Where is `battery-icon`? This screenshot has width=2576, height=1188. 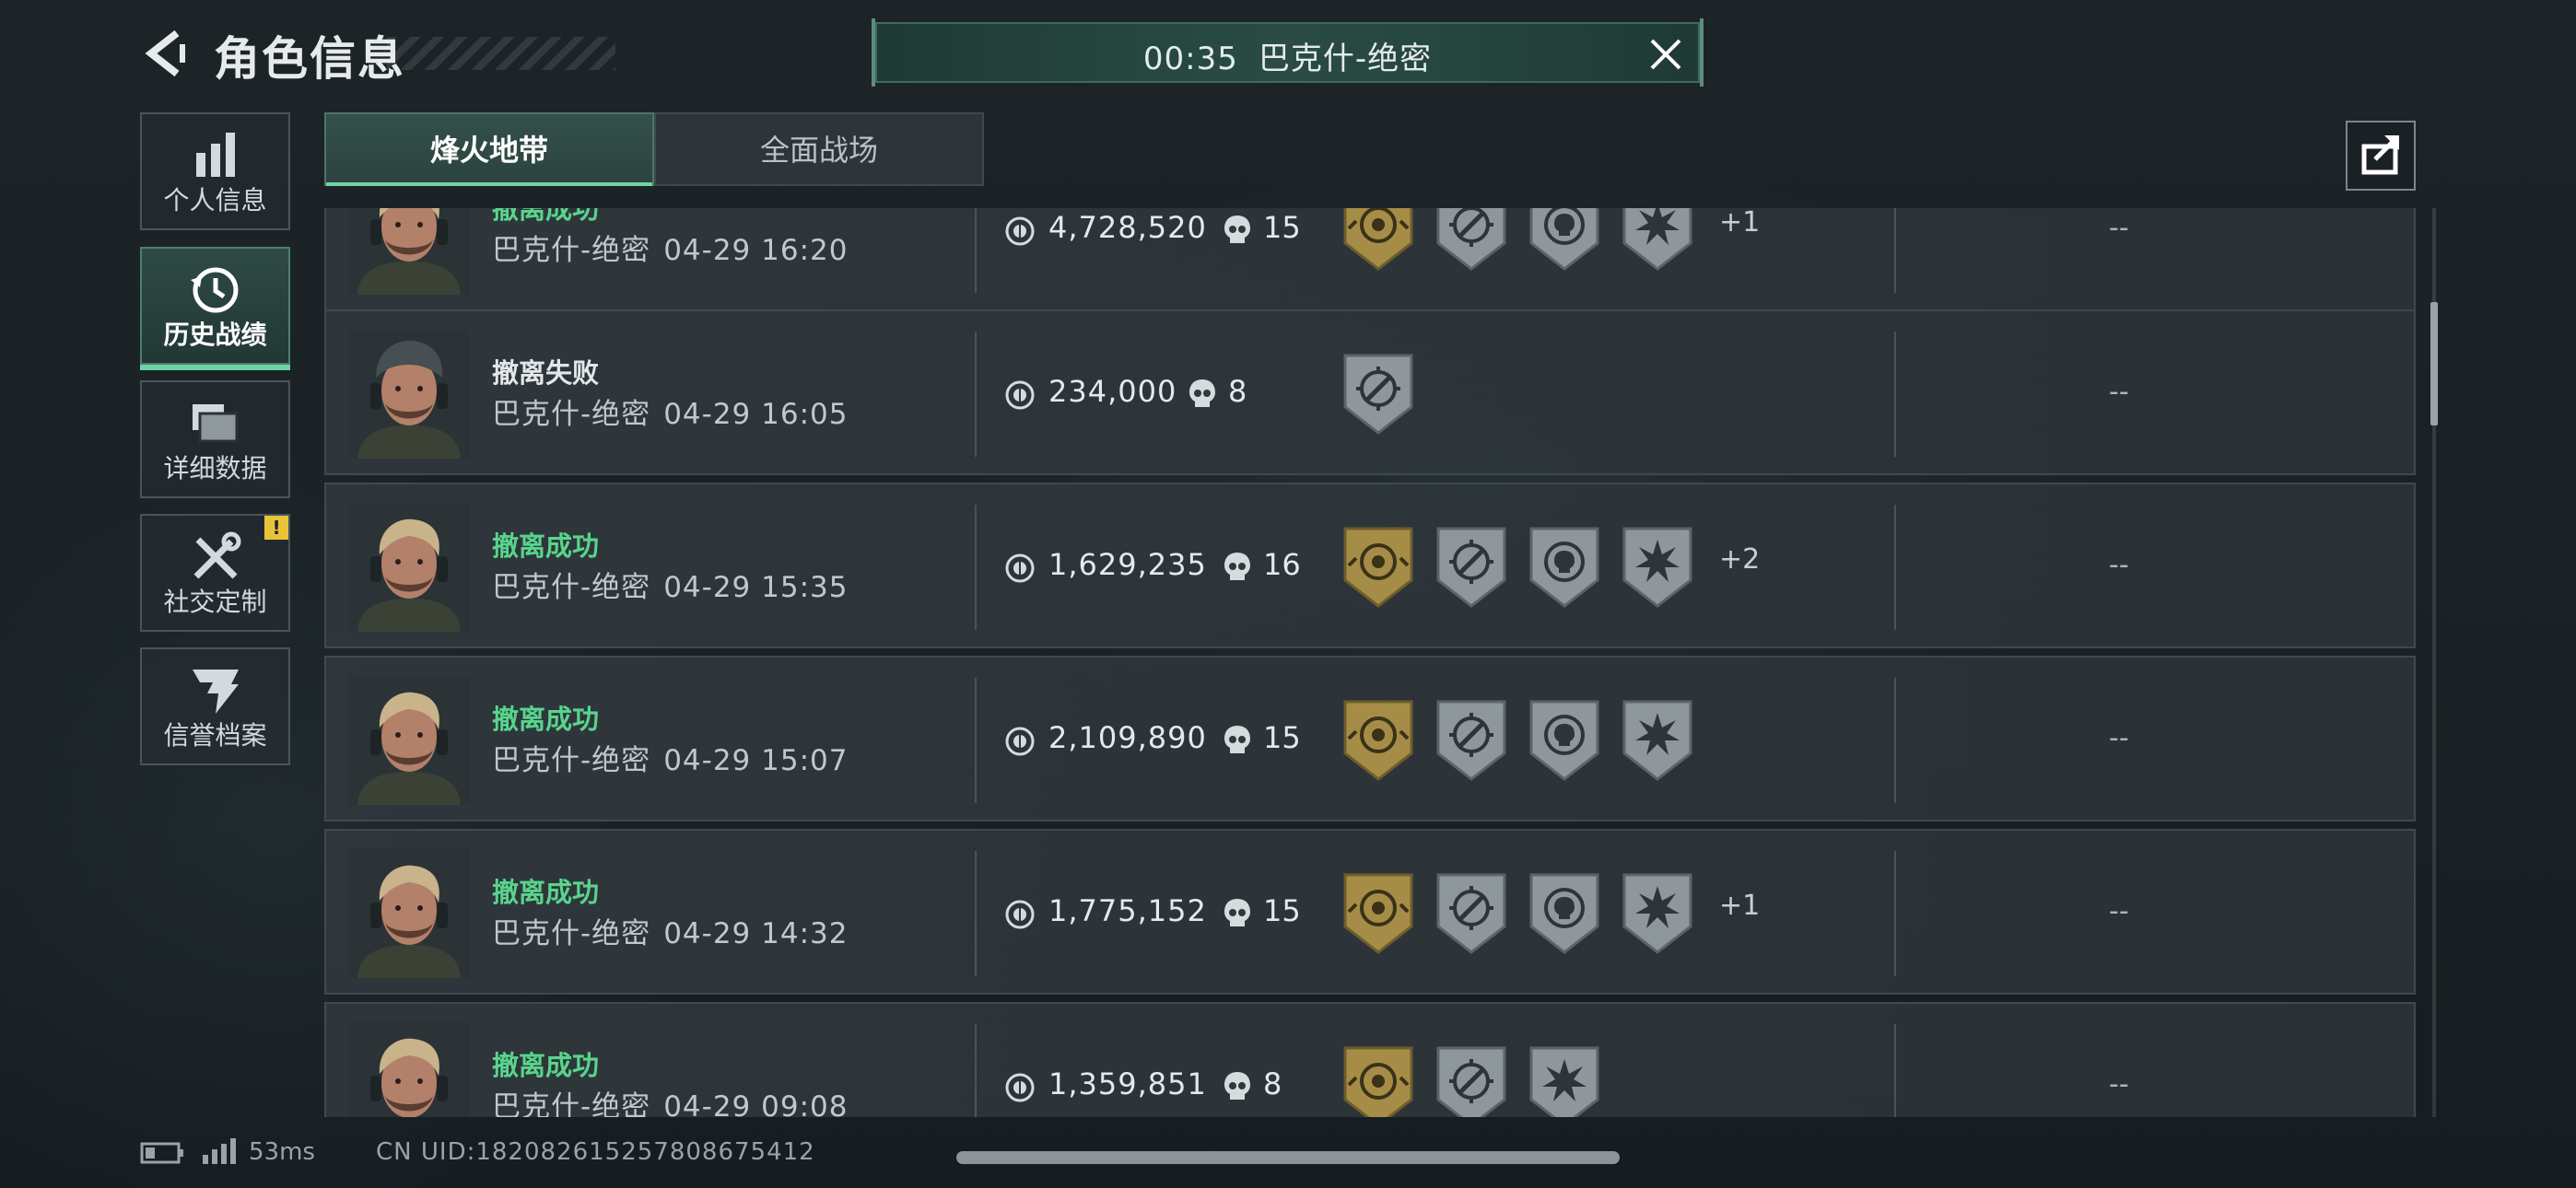 battery-icon is located at coordinates (161, 1153).